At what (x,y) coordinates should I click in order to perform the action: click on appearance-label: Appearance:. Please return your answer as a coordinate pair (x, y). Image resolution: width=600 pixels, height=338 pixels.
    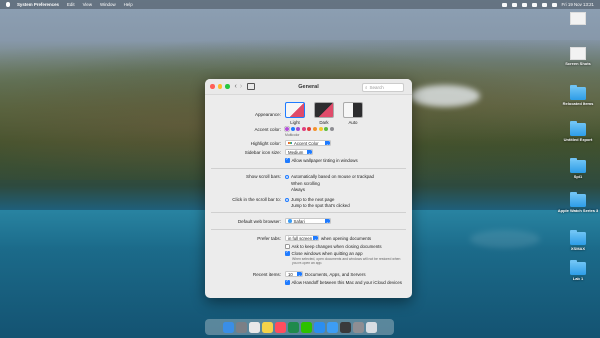
    Looking at the image, I should click on (267, 114).